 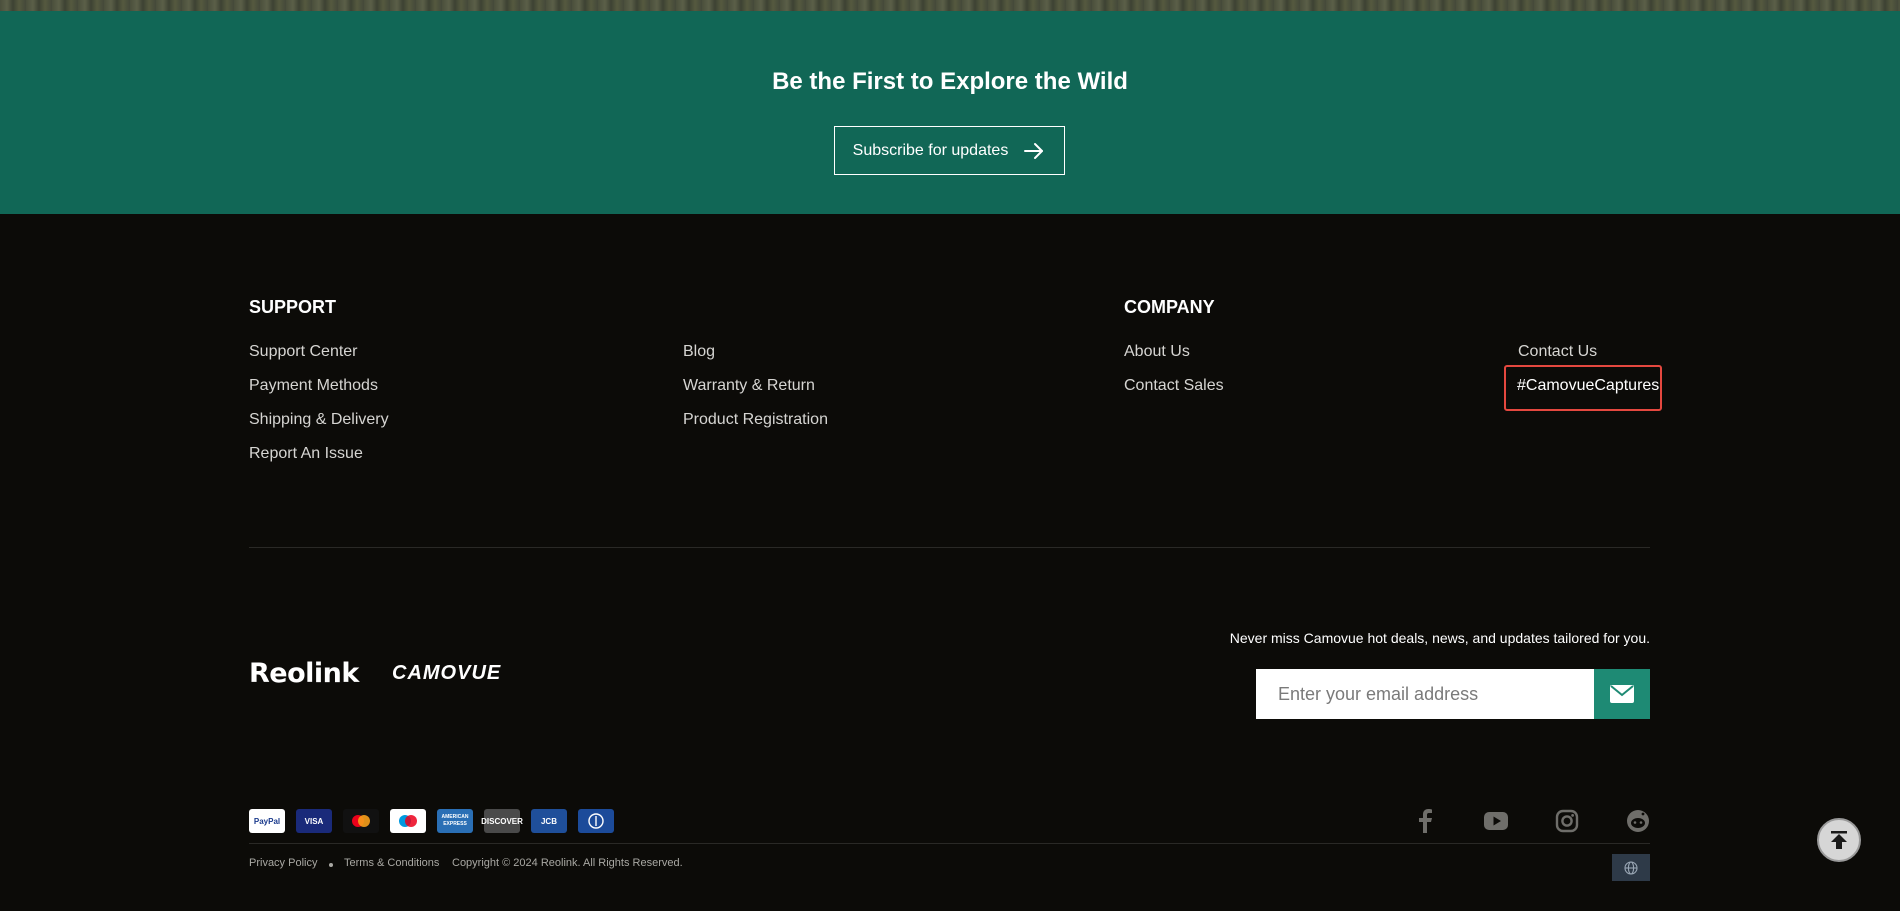 I want to click on privacy-policy-link: Privacy Policy, so click(x=283, y=863).